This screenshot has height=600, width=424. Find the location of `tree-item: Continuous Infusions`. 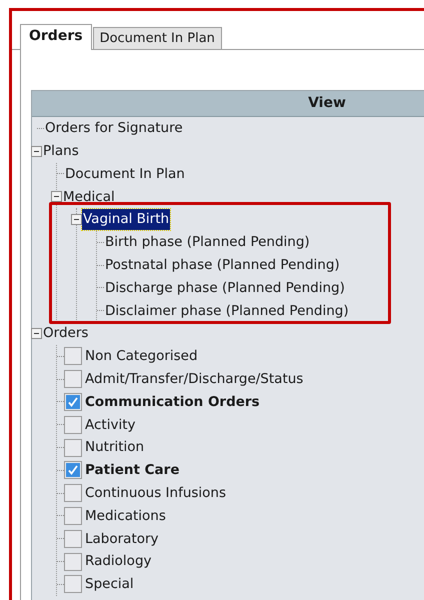

tree-item: Continuous Infusions is located at coordinates (156, 493).